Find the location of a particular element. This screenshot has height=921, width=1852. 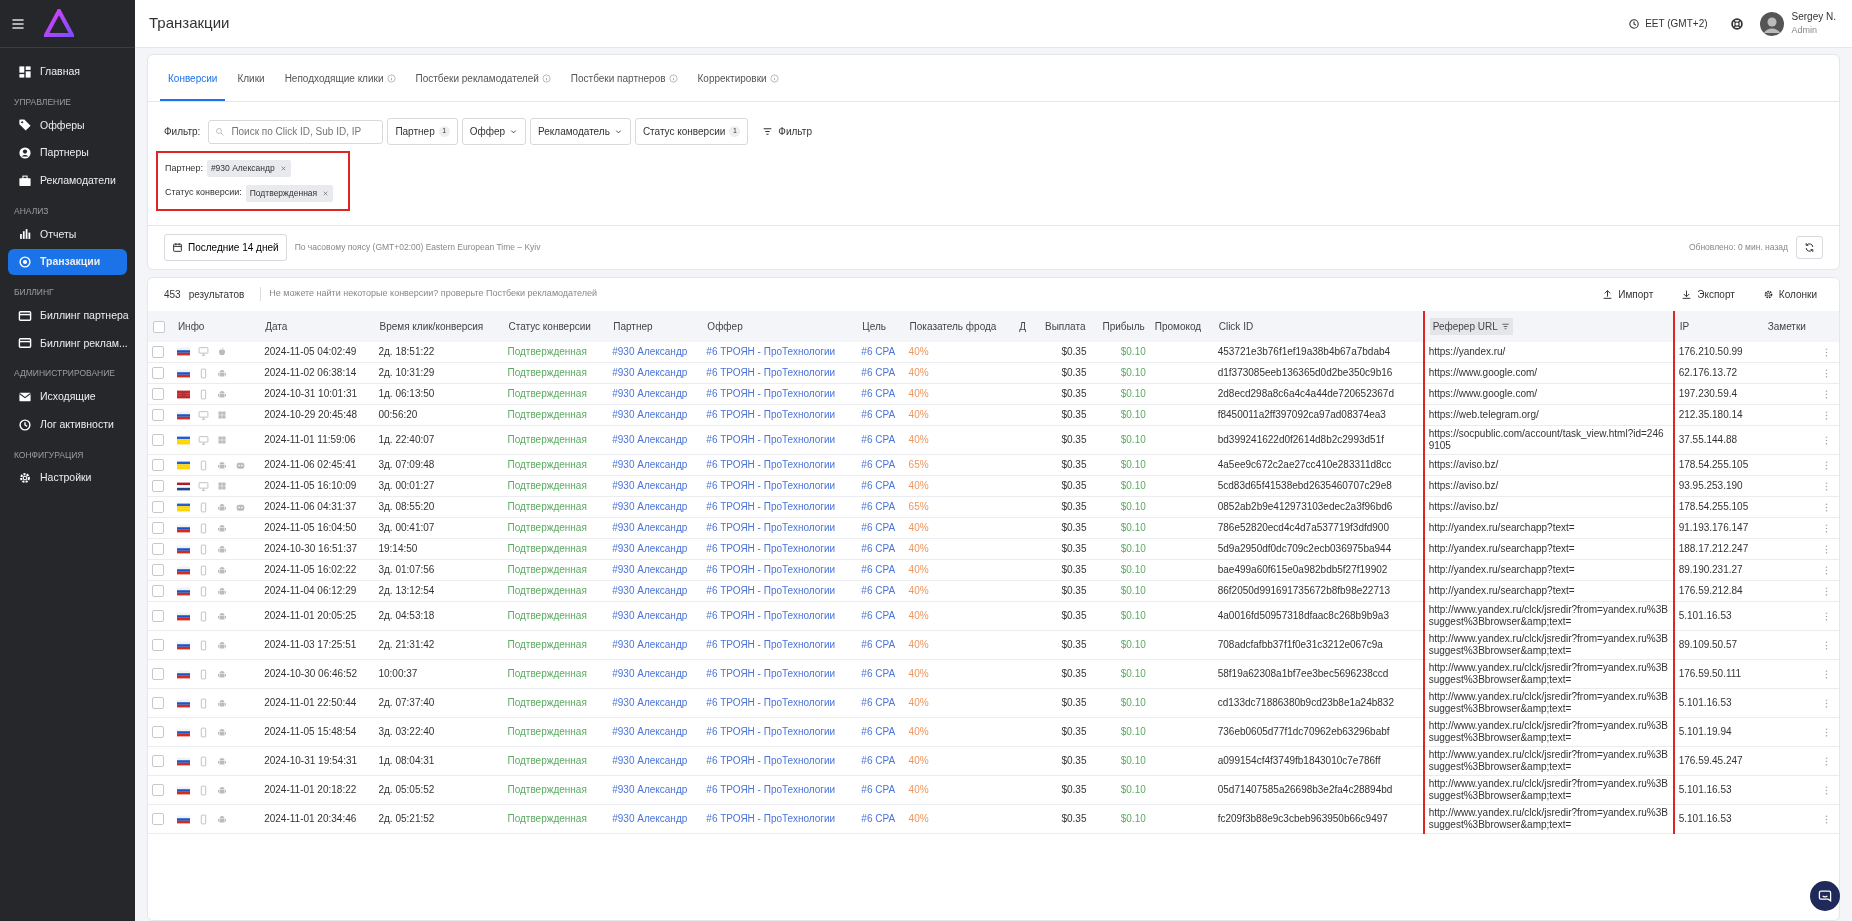

filter-button: Фильтр is located at coordinates (787, 131).